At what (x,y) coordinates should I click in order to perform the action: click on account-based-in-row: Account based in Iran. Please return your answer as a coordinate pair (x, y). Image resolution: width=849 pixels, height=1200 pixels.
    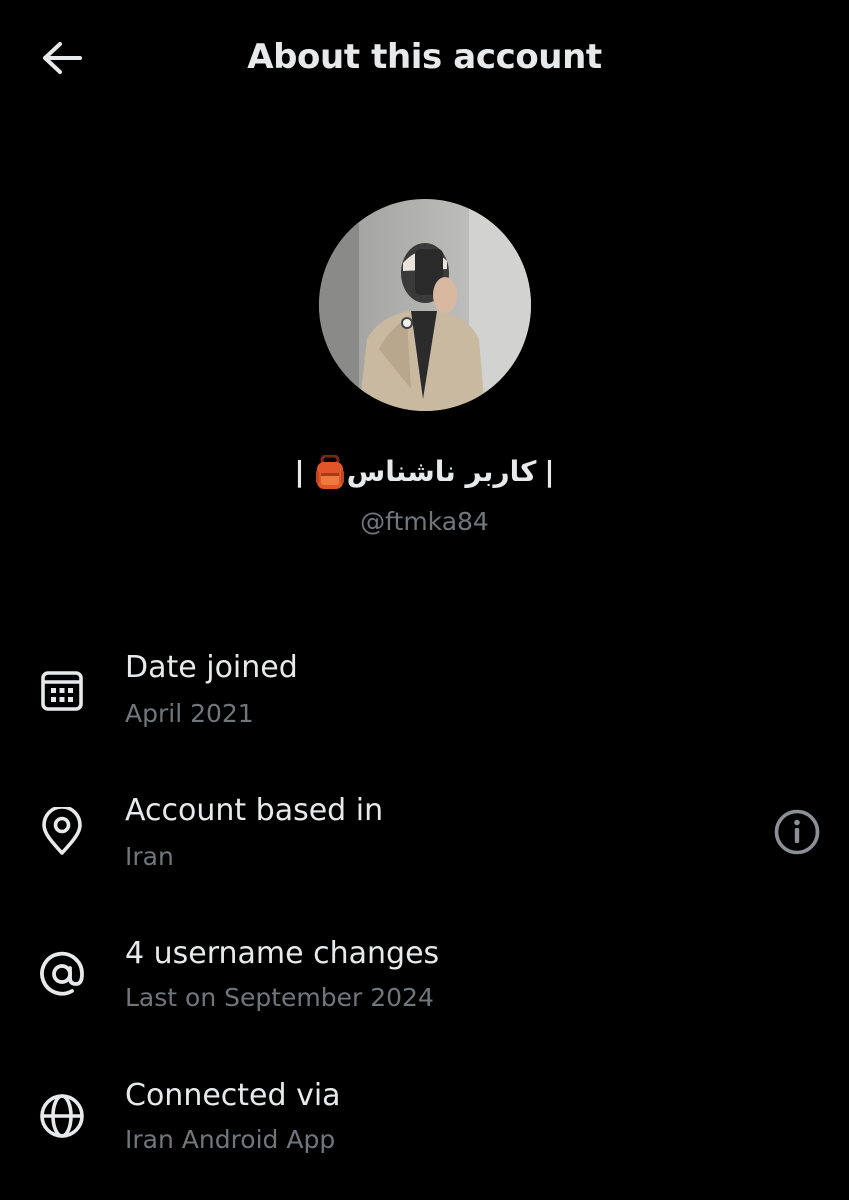
    Looking at the image, I should click on (424, 844).